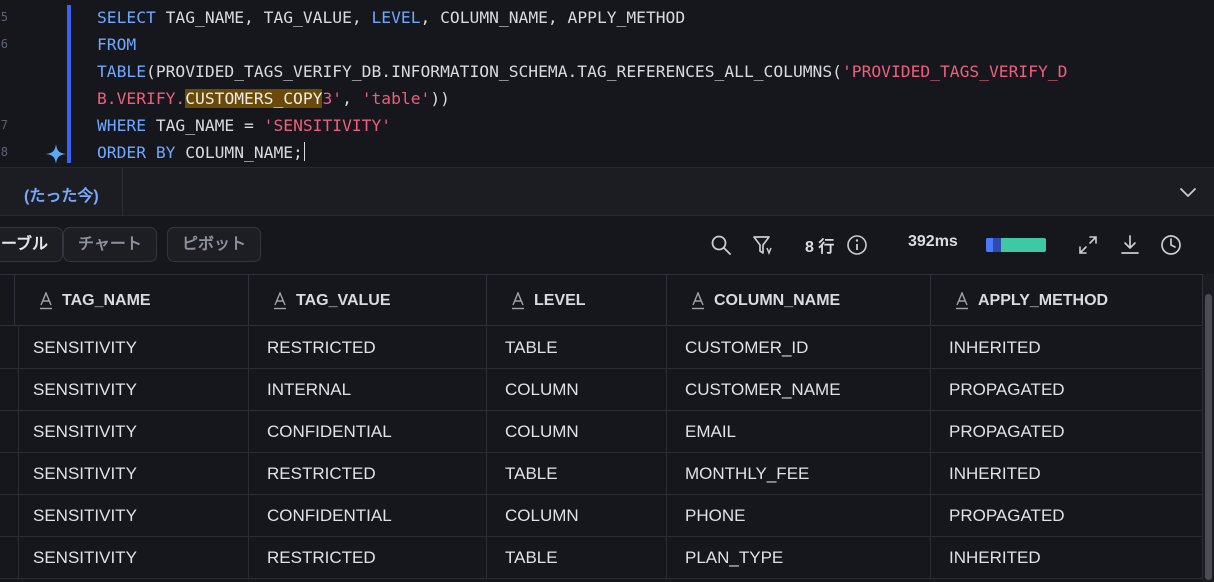 The height and width of the screenshot is (582, 1214). What do you see at coordinates (799, 348) in the screenshot?
I see `table-cell: CUSTOMER_ID` at bounding box center [799, 348].